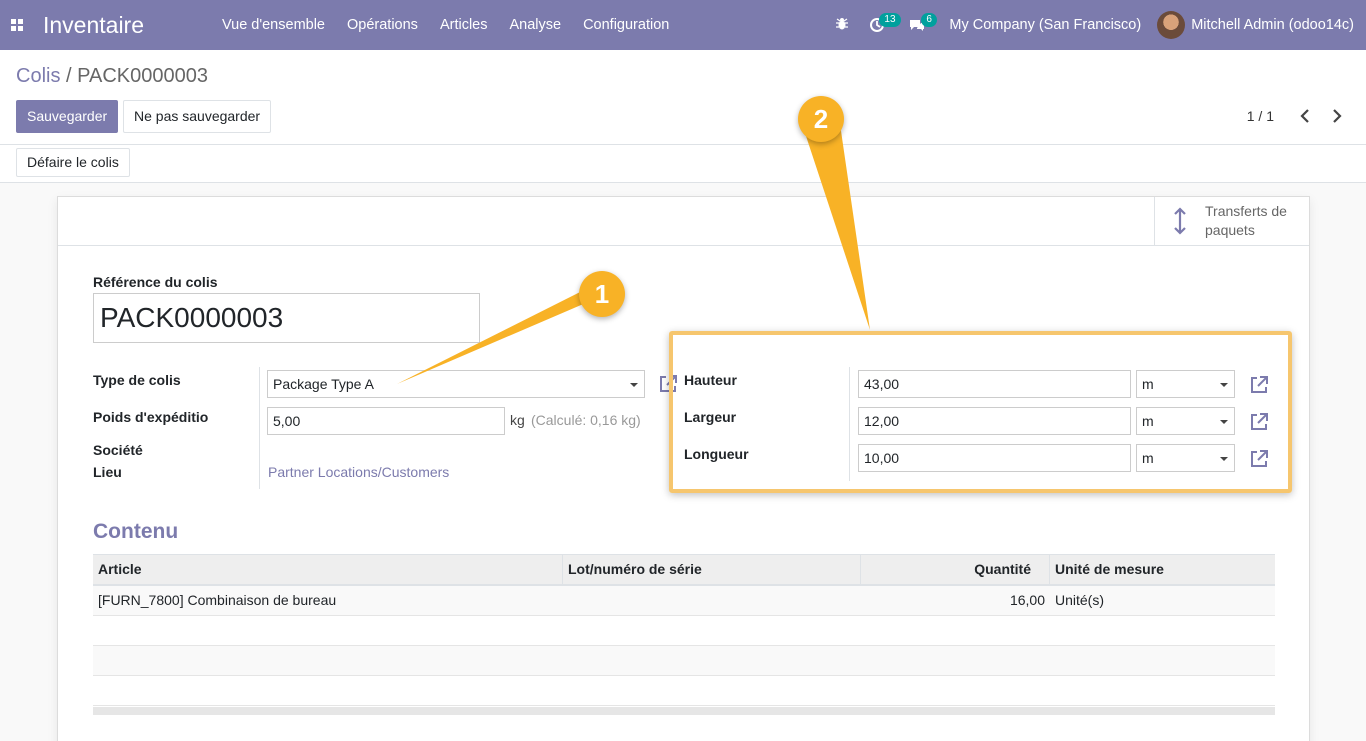 The image size is (1366, 741). What do you see at coordinates (602, 294) in the screenshot?
I see `callout-1-badge: 1` at bounding box center [602, 294].